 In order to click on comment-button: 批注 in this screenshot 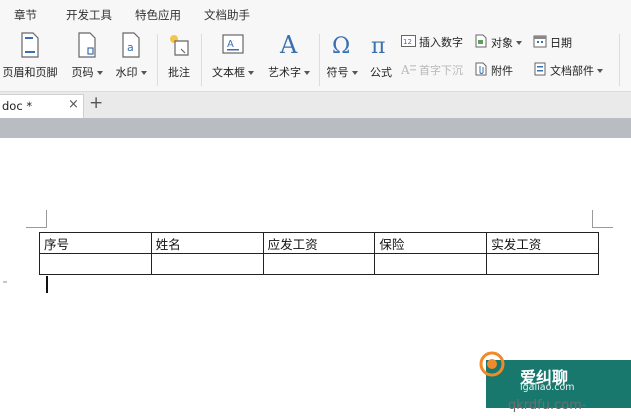, I will do `click(179, 60)`.